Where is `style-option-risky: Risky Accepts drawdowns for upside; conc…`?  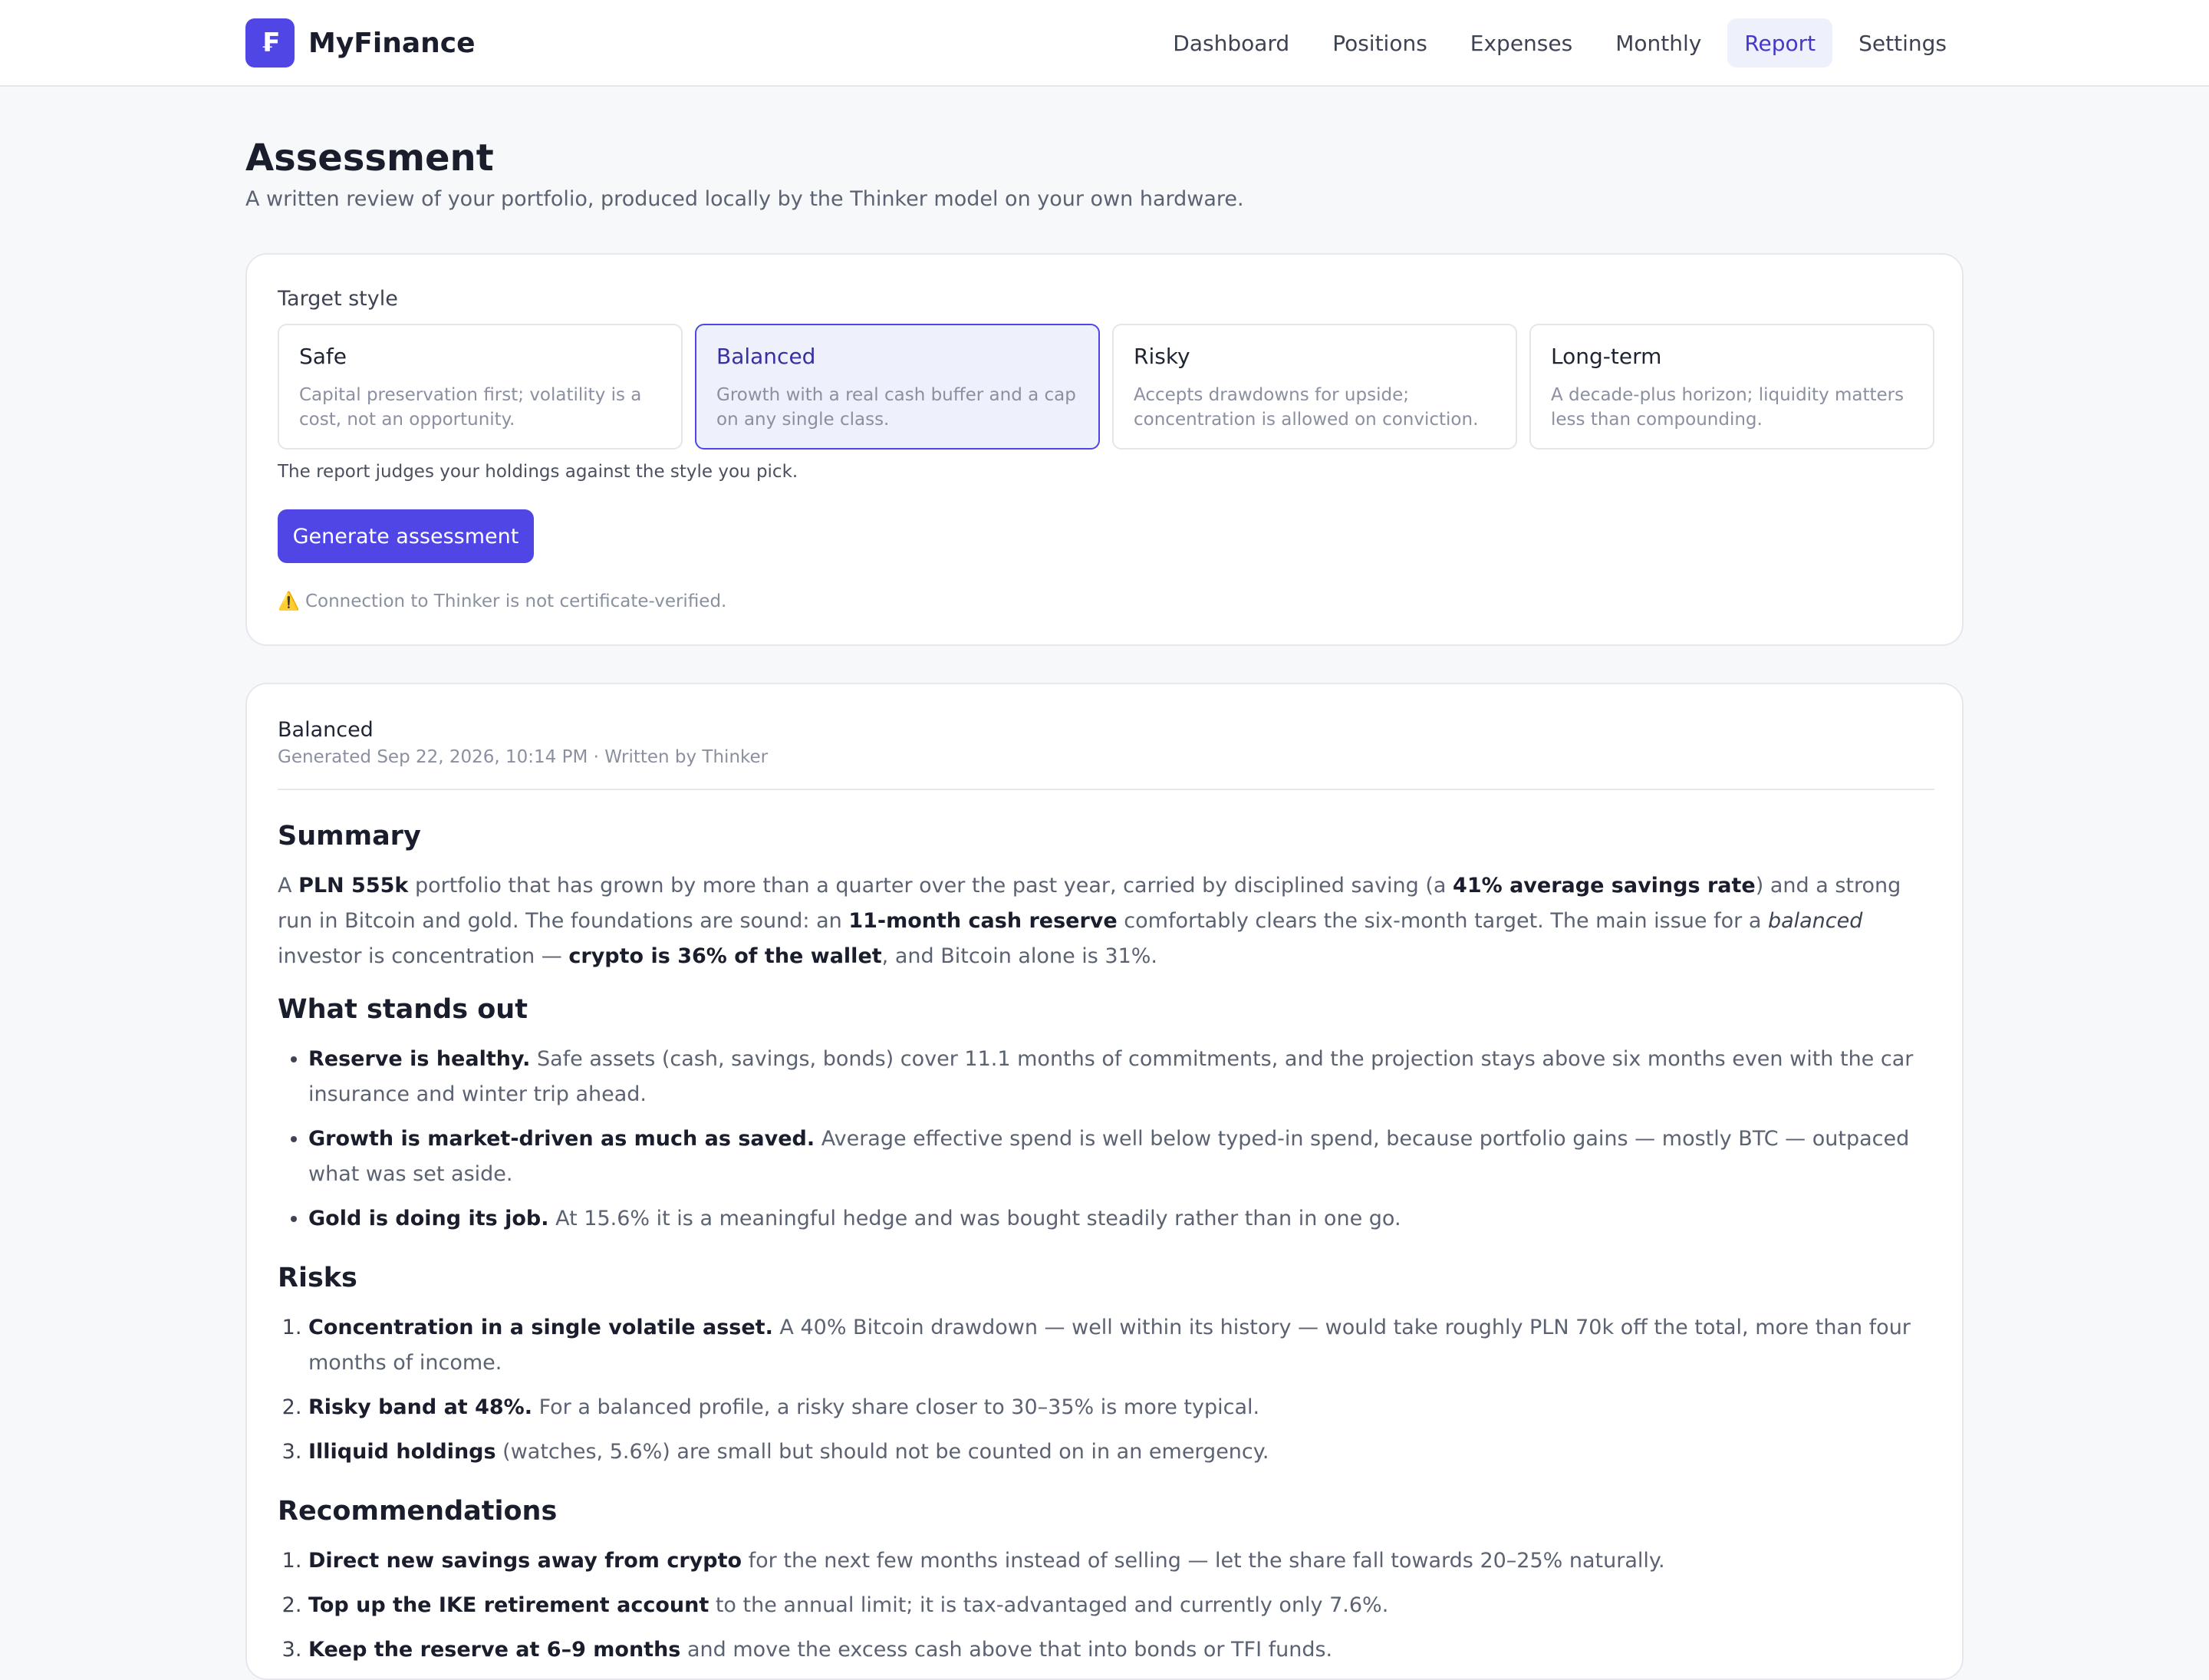
style-option-risky: Risky Accepts drawdowns for upside; conc… is located at coordinates (1314, 387).